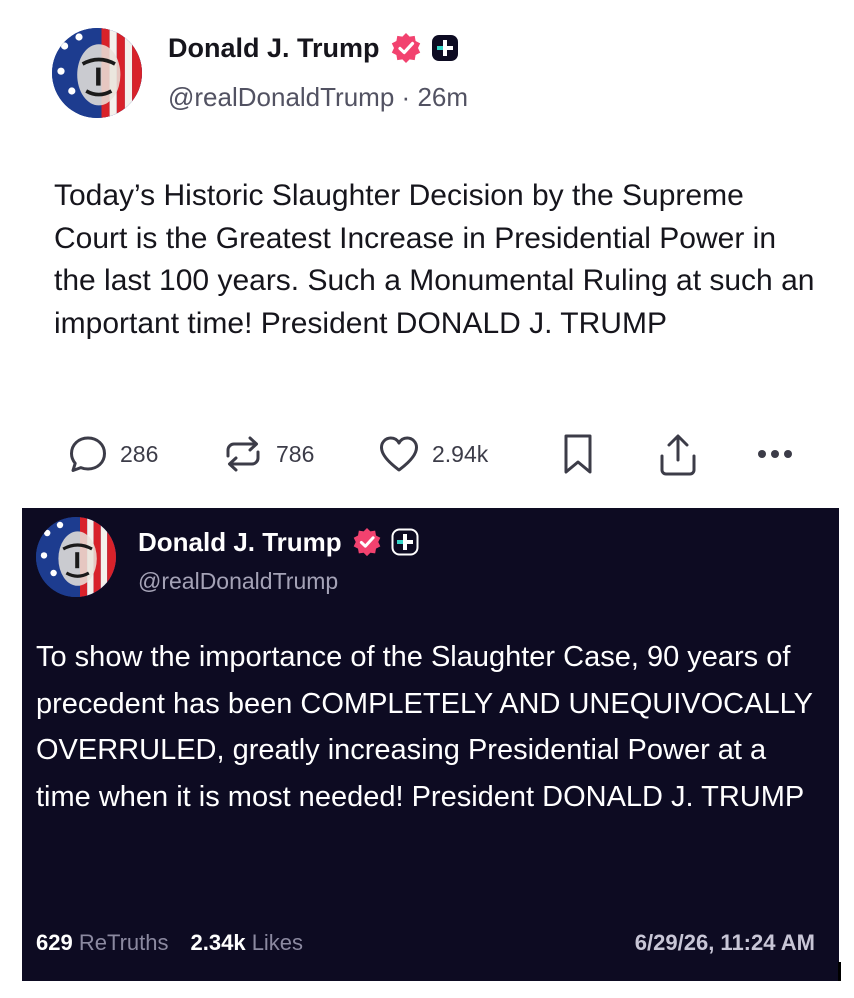 The width and height of the screenshot is (854, 998). I want to click on reply-count: 286, so click(139, 453).